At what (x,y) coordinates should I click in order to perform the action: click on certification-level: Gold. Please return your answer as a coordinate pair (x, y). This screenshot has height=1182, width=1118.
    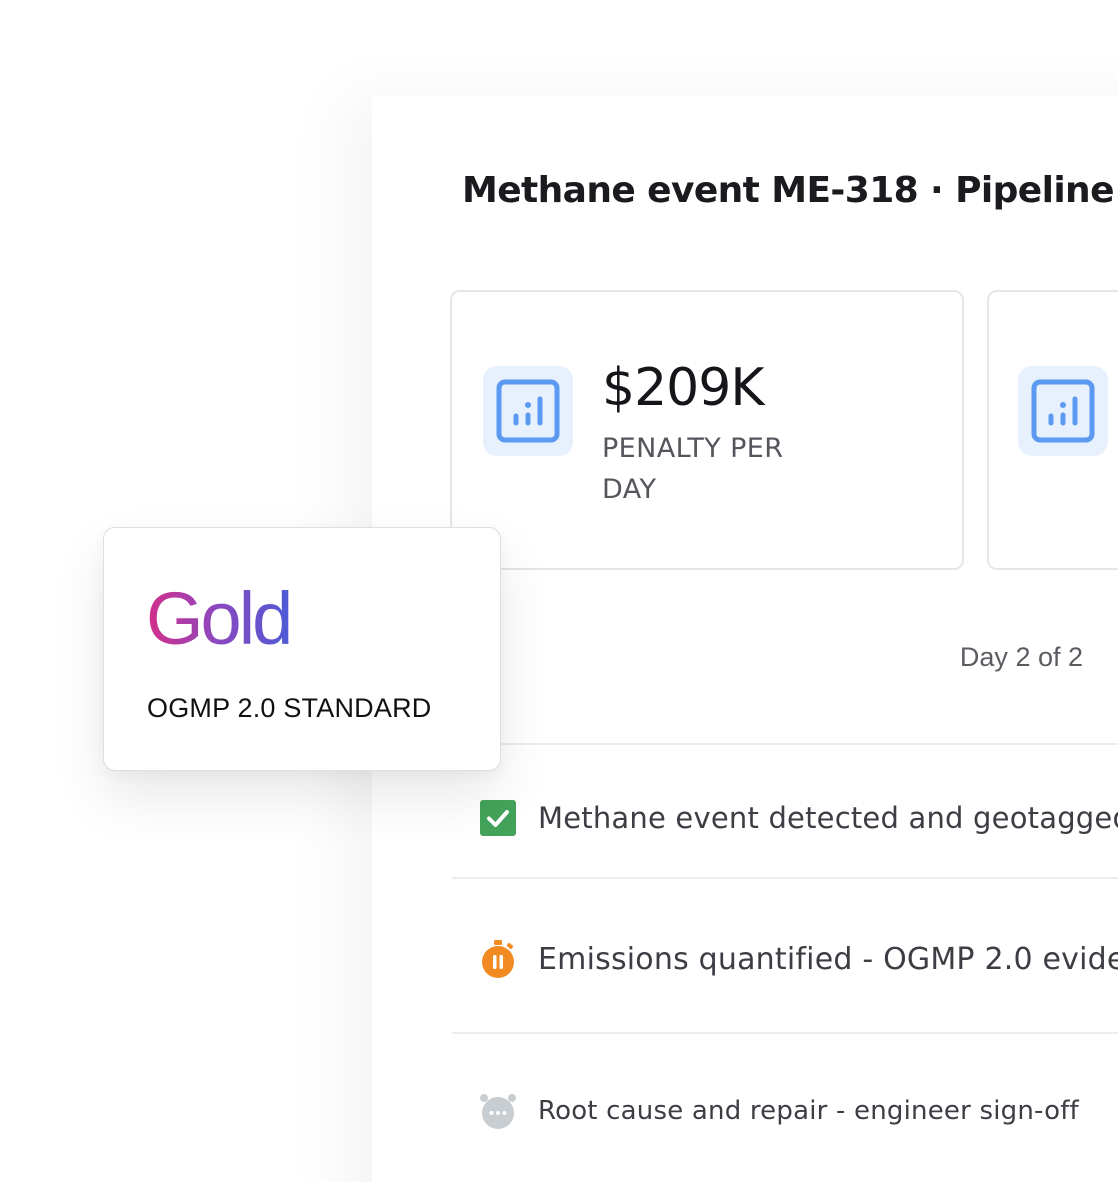
    Looking at the image, I should click on (219, 618).